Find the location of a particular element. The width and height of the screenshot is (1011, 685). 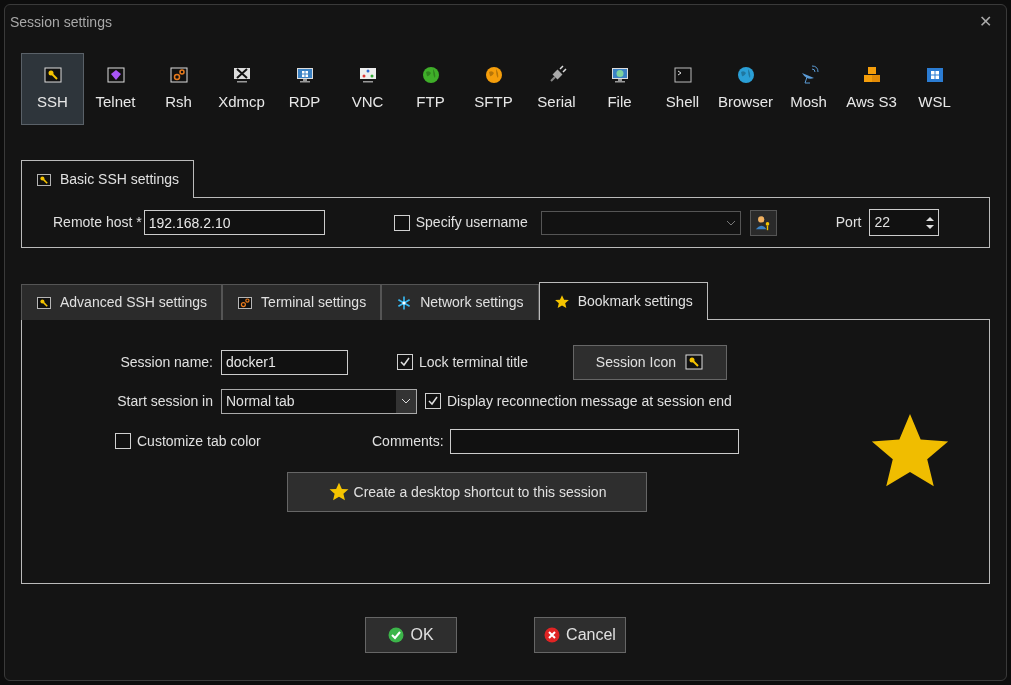

window-title: Session settings is located at coordinates (61, 22).